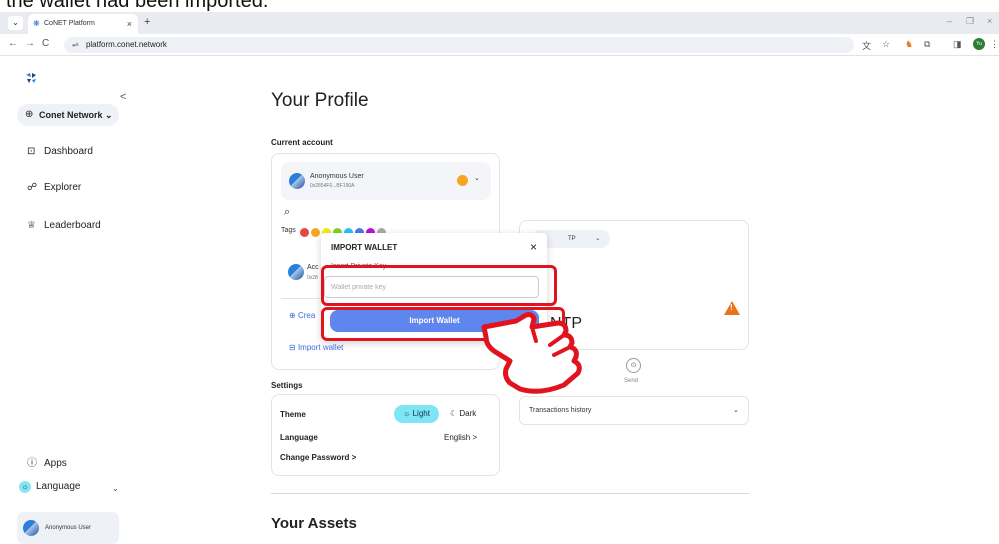 This screenshot has width=999, height=544. What do you see at coordinates (36, 23) in the screenshot?
I see `conet-favicon-icon: ❋` at bounding box center [36, 23].